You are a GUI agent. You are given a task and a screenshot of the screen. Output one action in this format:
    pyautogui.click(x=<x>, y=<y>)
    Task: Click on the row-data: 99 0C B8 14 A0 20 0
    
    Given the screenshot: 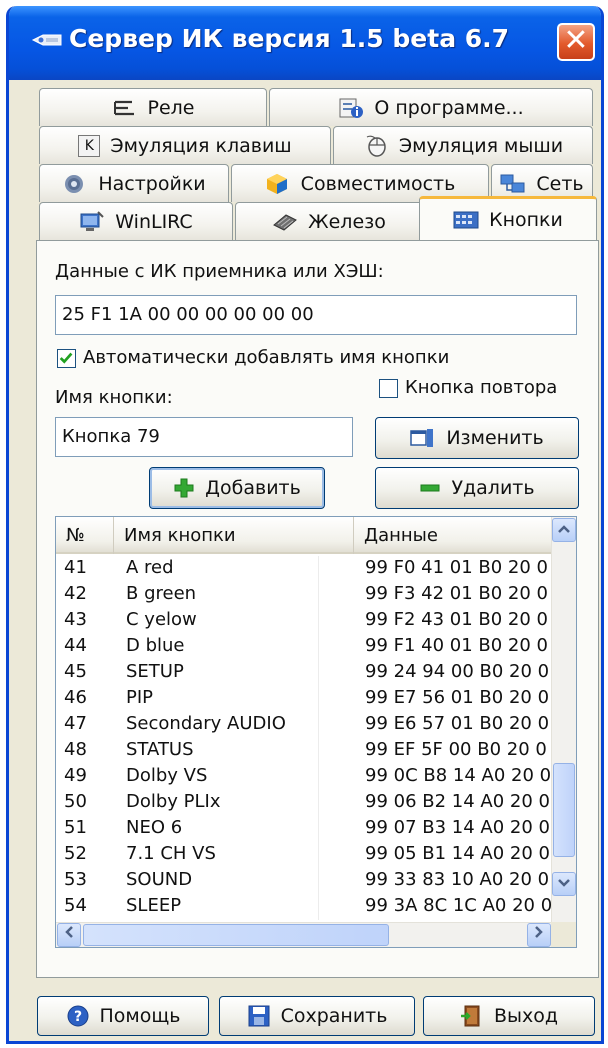 What is the action you would take?
    pyautogui.click(x=458, y=775)
    